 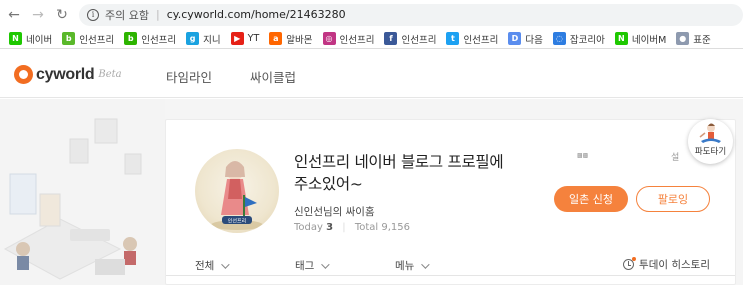 I want to click on menu-cyclub: 싸이클럽, so click(x=273, y=76).